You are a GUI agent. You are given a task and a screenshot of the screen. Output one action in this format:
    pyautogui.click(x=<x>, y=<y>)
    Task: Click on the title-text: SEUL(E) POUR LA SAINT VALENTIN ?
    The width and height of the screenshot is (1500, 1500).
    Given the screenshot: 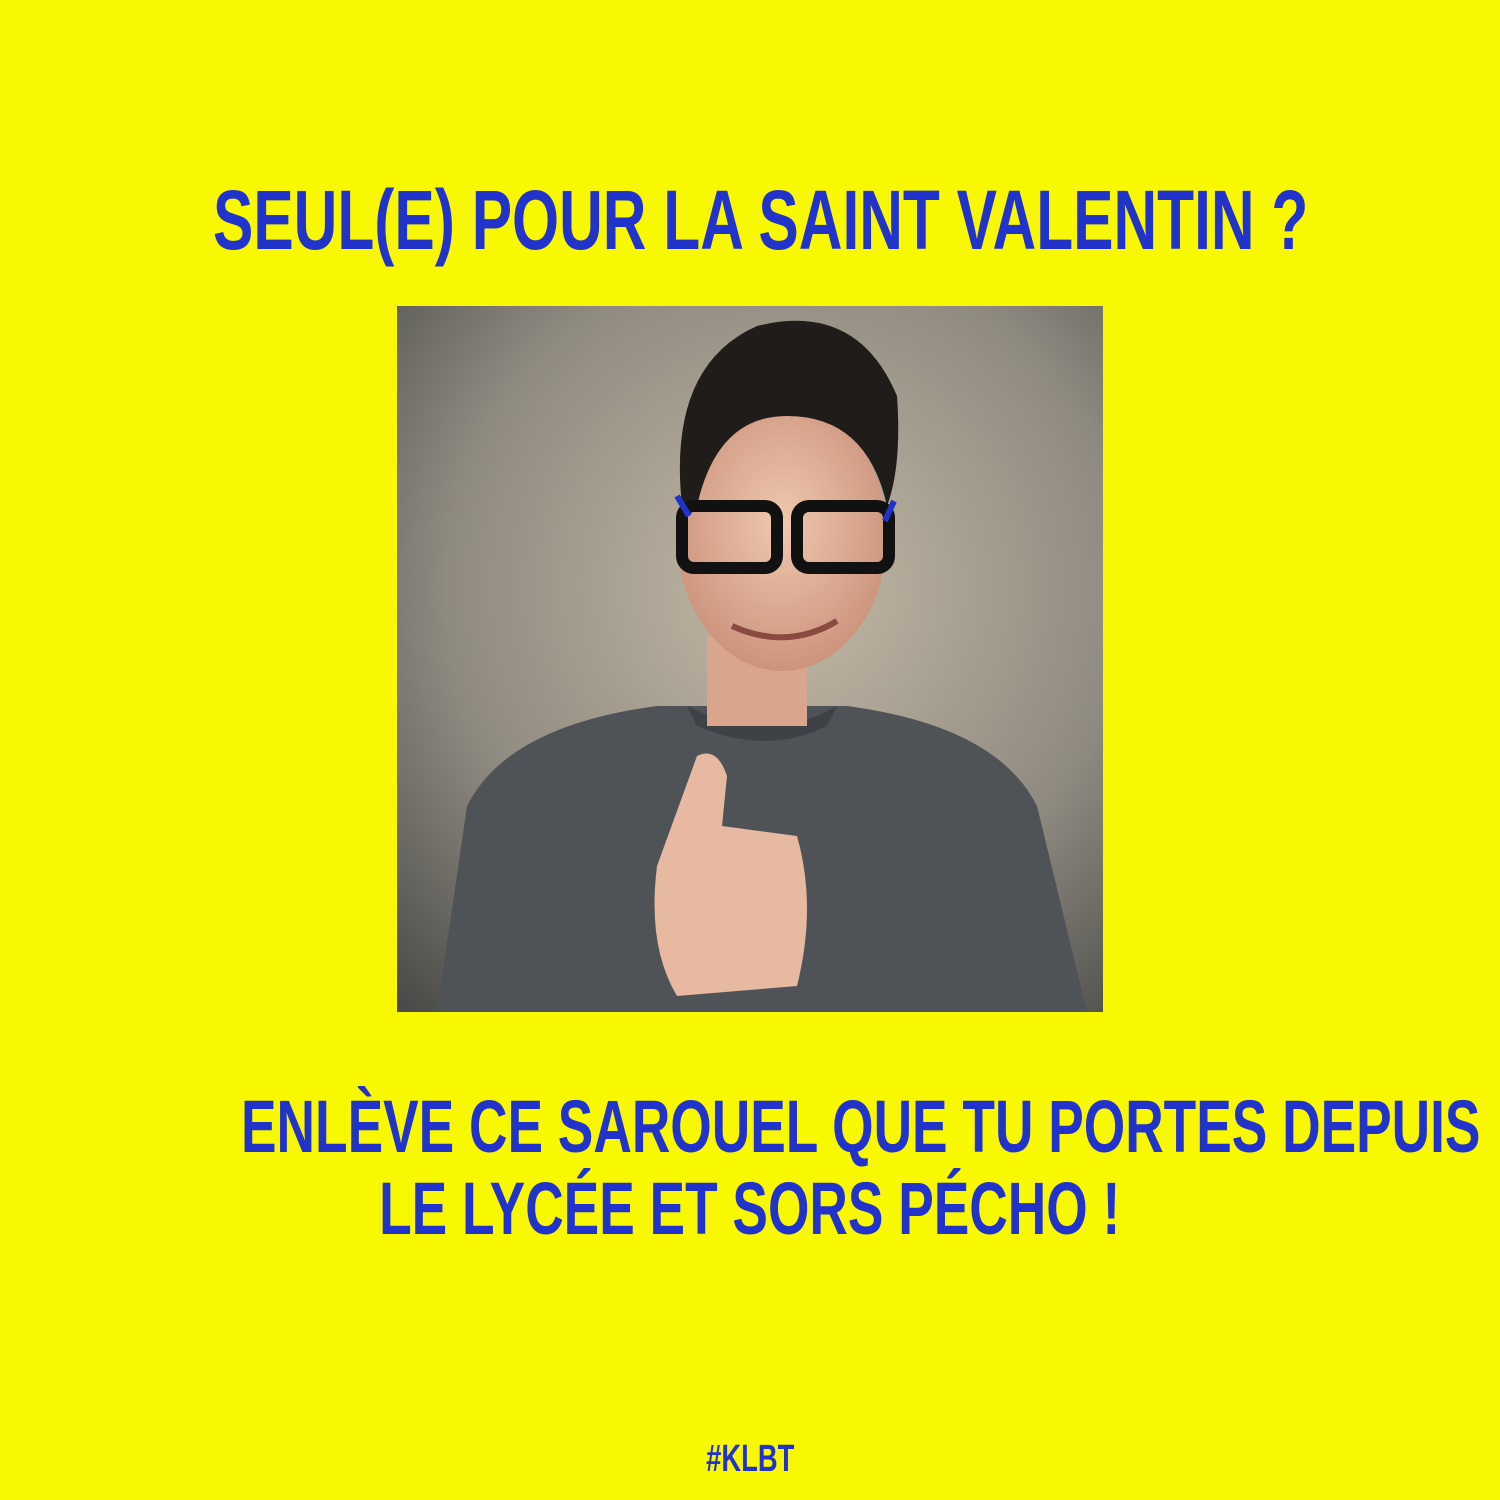 What is the action you would take?
    pyautogui.click(x=760, y=220)
    